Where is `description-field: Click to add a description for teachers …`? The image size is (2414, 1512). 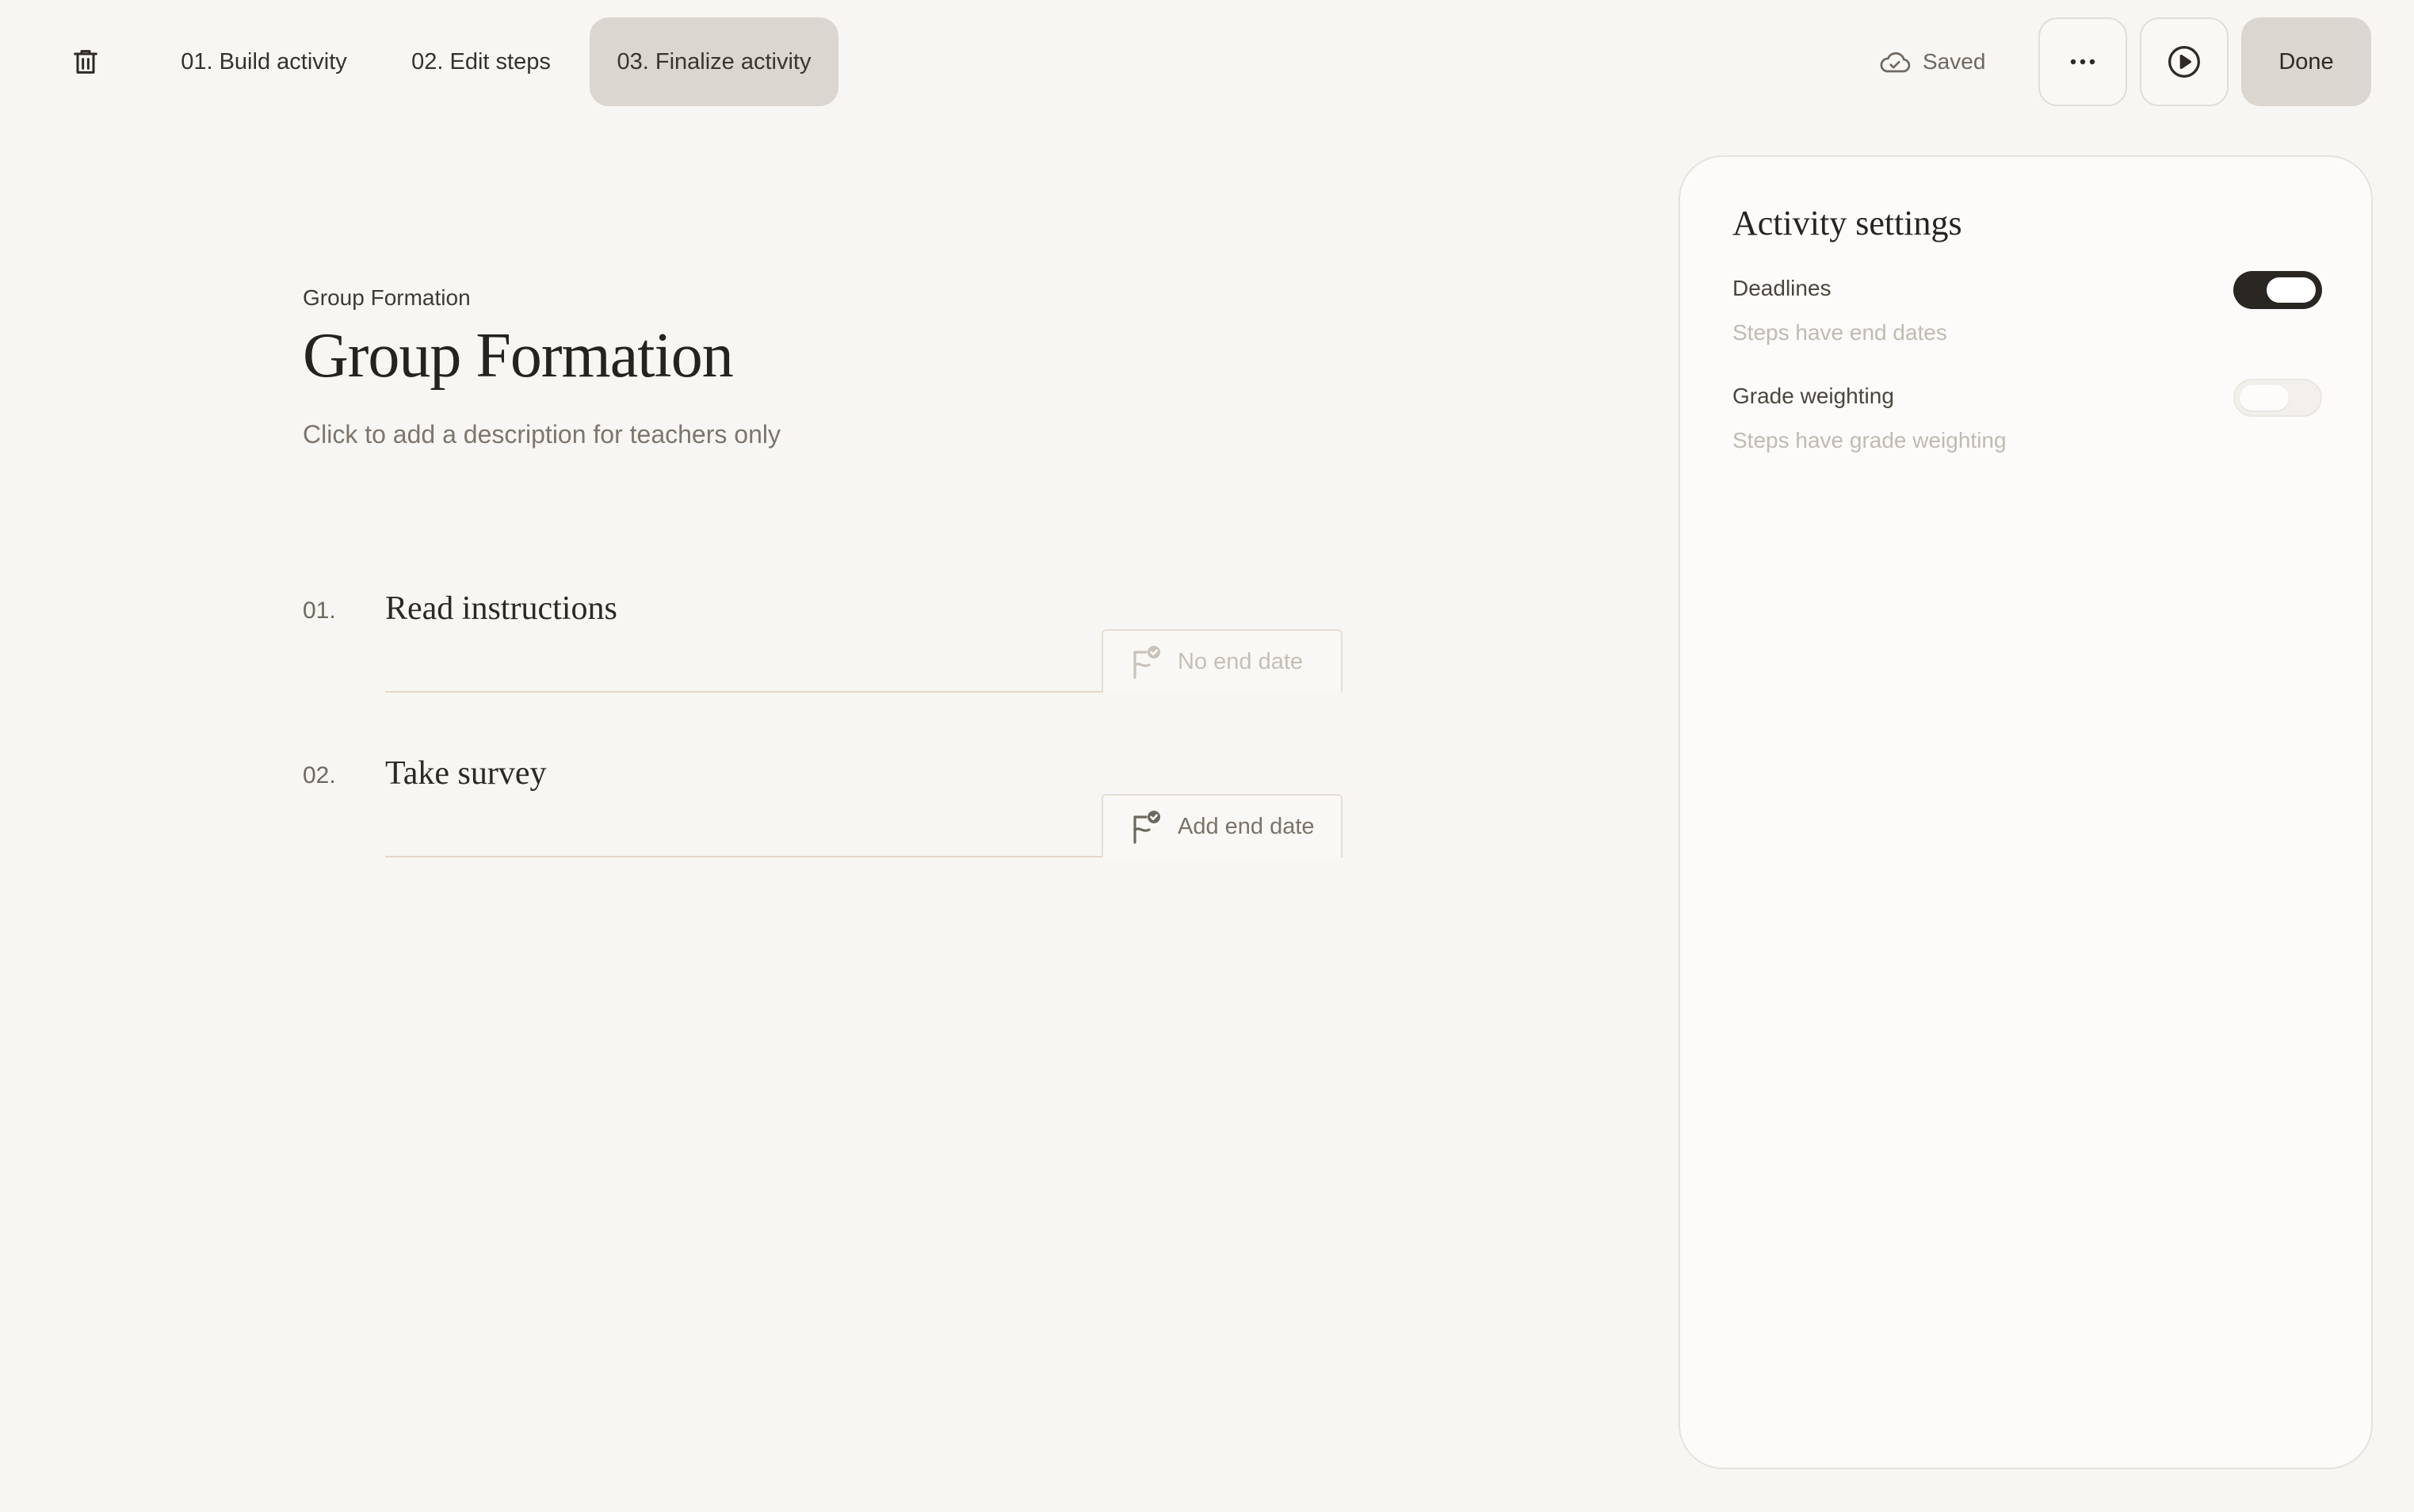
description-field: Click to add a description for teachers … is located at coordinates (542, 434).